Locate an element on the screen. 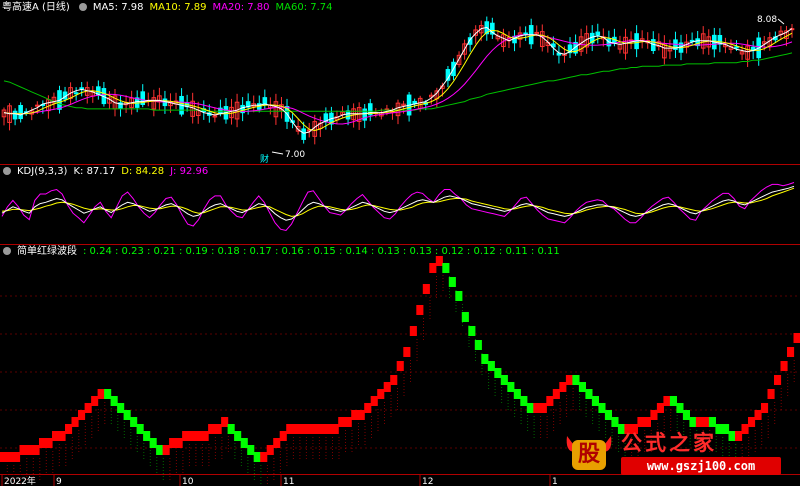  low-price-label: 7.00 is located at coordinates (295, 155).